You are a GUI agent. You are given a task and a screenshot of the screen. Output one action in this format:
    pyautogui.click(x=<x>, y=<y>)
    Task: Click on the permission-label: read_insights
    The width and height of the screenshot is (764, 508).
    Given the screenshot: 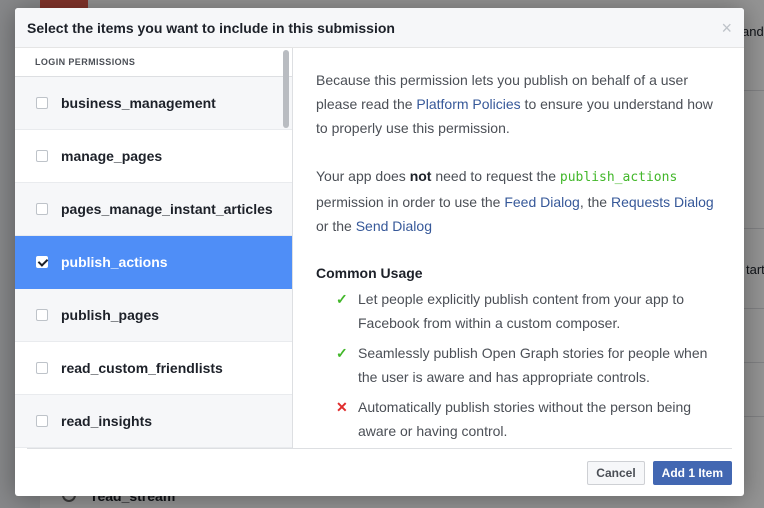 What is the action you would take?
    pyautogui.click(x=107, y=421)
    